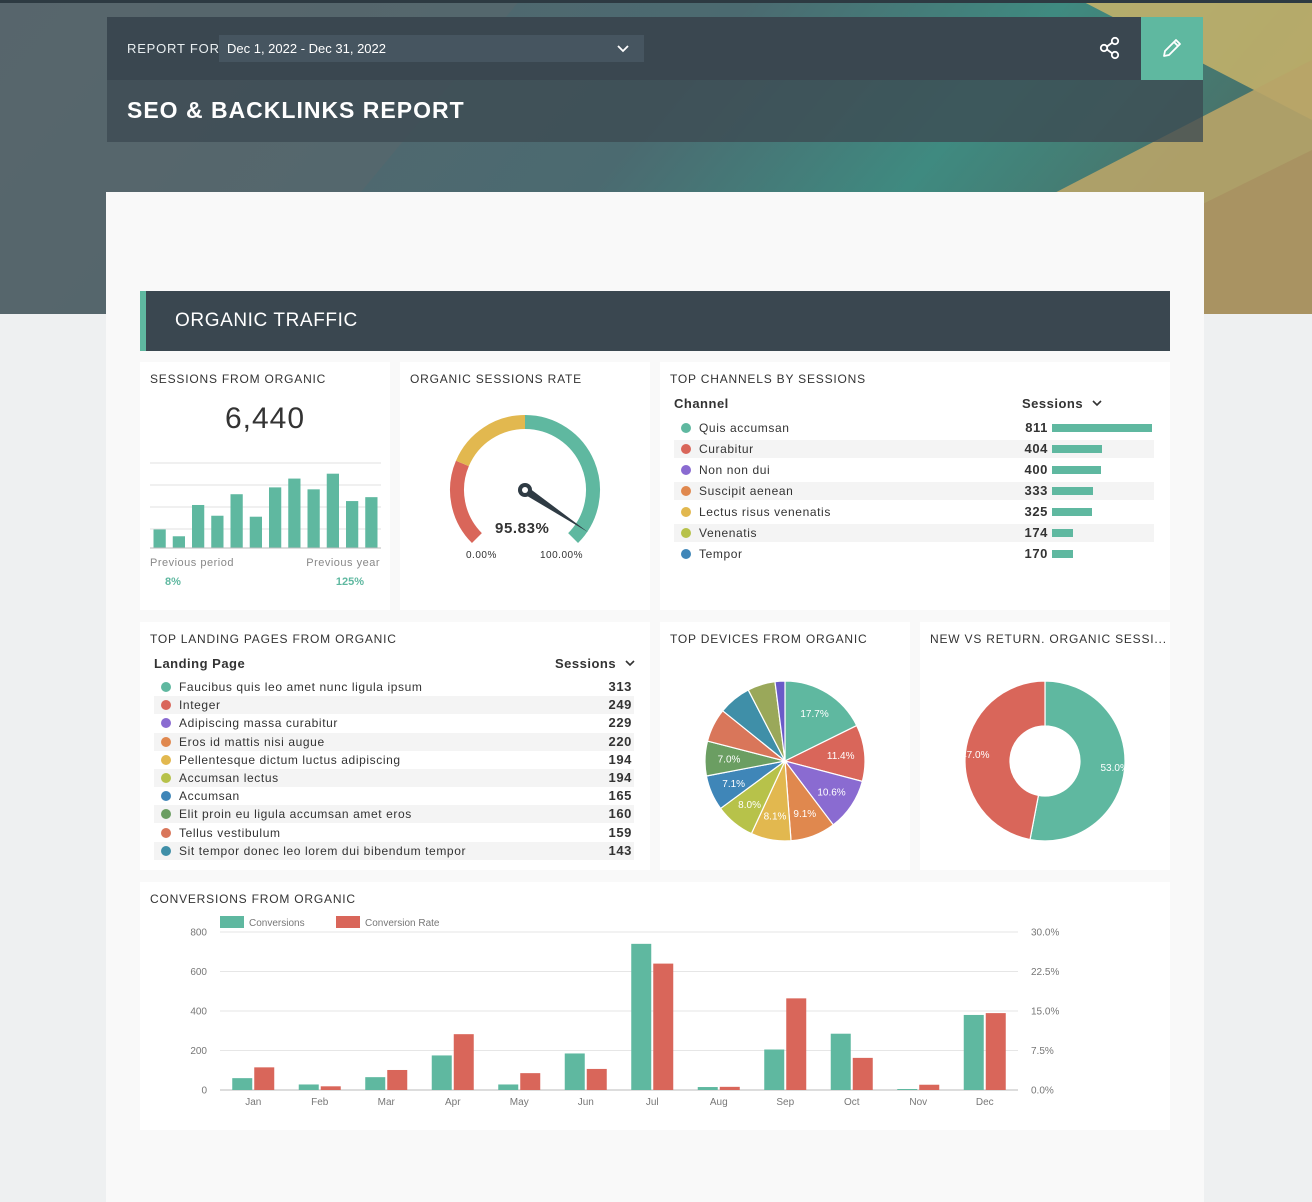  Describe the element at coordinates (431, 48) in the screenshot. I see `date-range-dropdown: Dec 1, 2022 - Dec 31, 2022` at that location.